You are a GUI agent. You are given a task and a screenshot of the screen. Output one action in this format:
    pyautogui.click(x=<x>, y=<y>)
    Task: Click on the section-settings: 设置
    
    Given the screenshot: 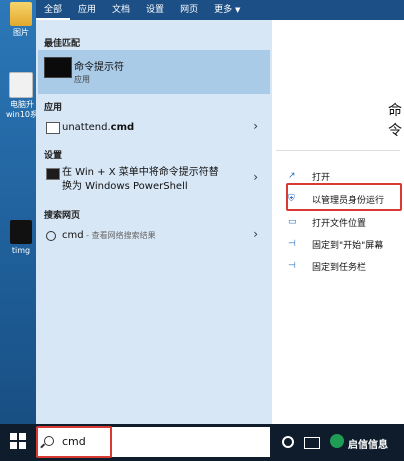 What is the action you would take?
    pyautogui.click(x=53, y=156)
    